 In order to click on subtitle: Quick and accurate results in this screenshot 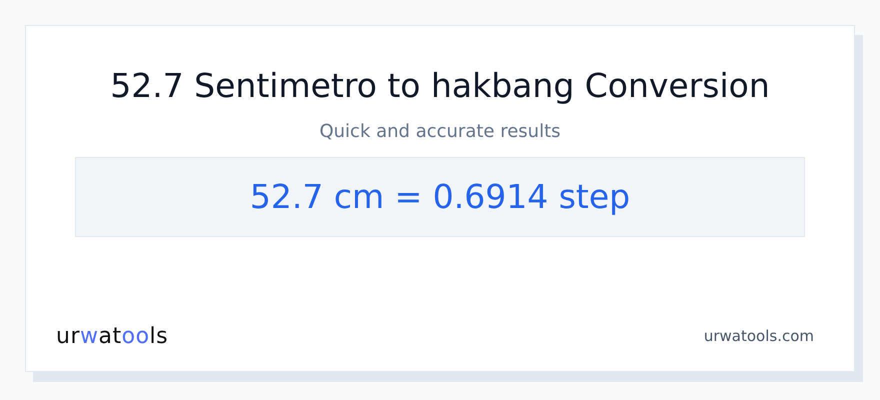, I will do `click(440, 132)`.